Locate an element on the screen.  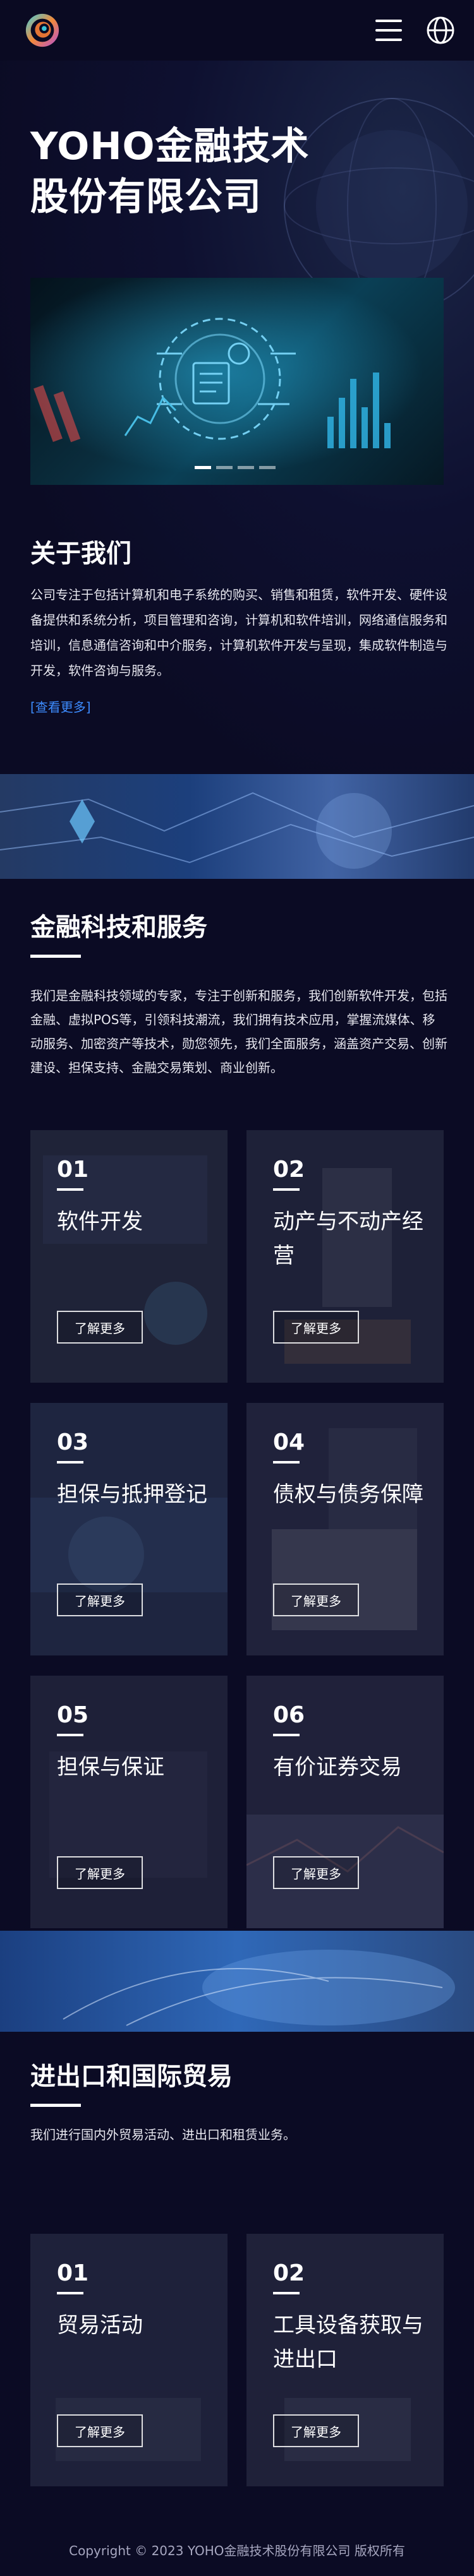
service-card-4: 04 债权与债务保障 了解更多 is located at coordinates (345, 1529).